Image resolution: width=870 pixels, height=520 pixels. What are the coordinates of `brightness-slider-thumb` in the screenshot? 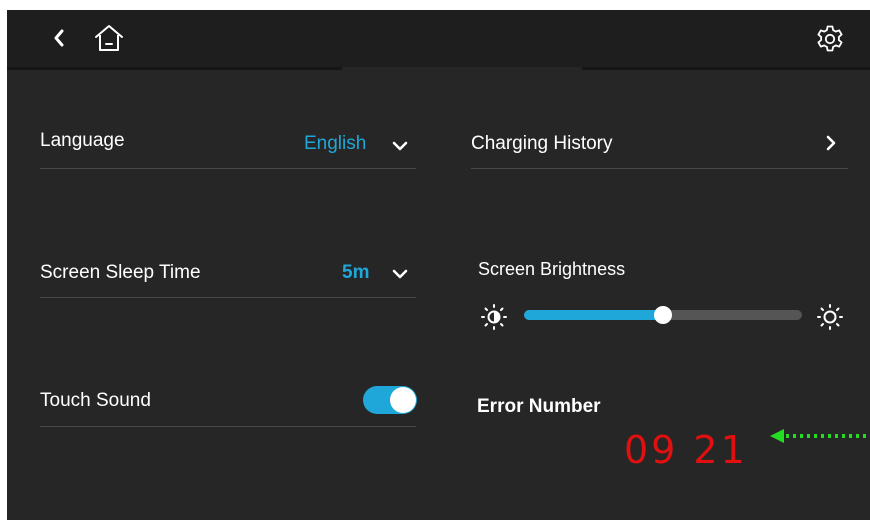 It's located at (663, 315).